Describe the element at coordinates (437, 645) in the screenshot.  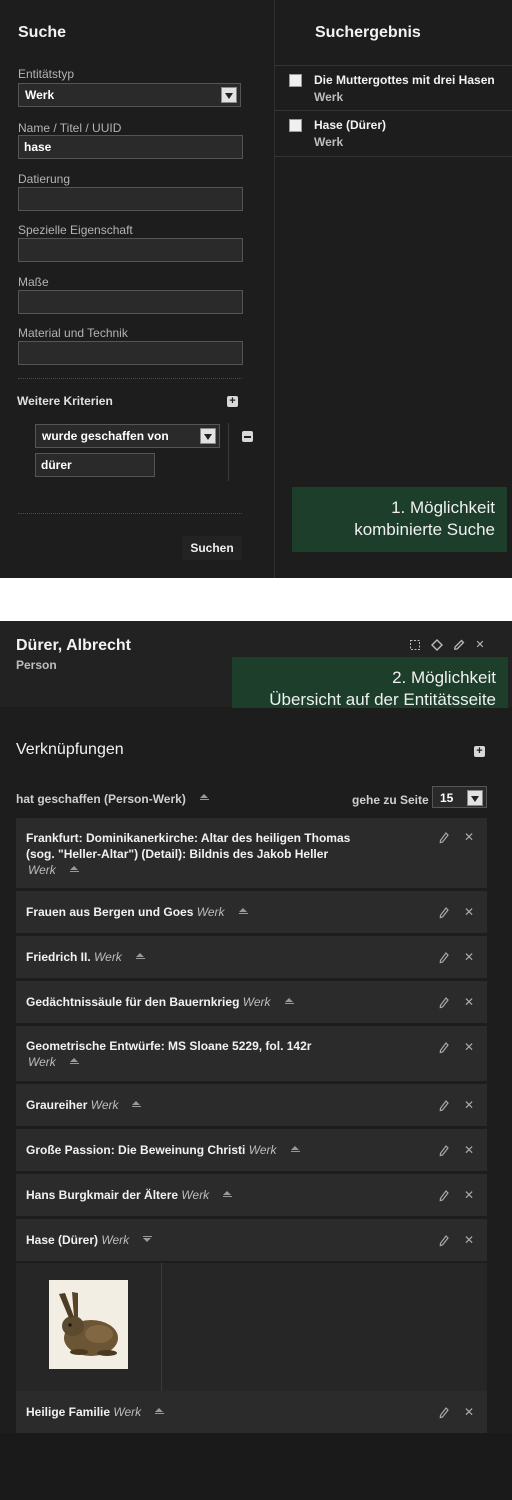
I see `crosshair-icon` at that location.